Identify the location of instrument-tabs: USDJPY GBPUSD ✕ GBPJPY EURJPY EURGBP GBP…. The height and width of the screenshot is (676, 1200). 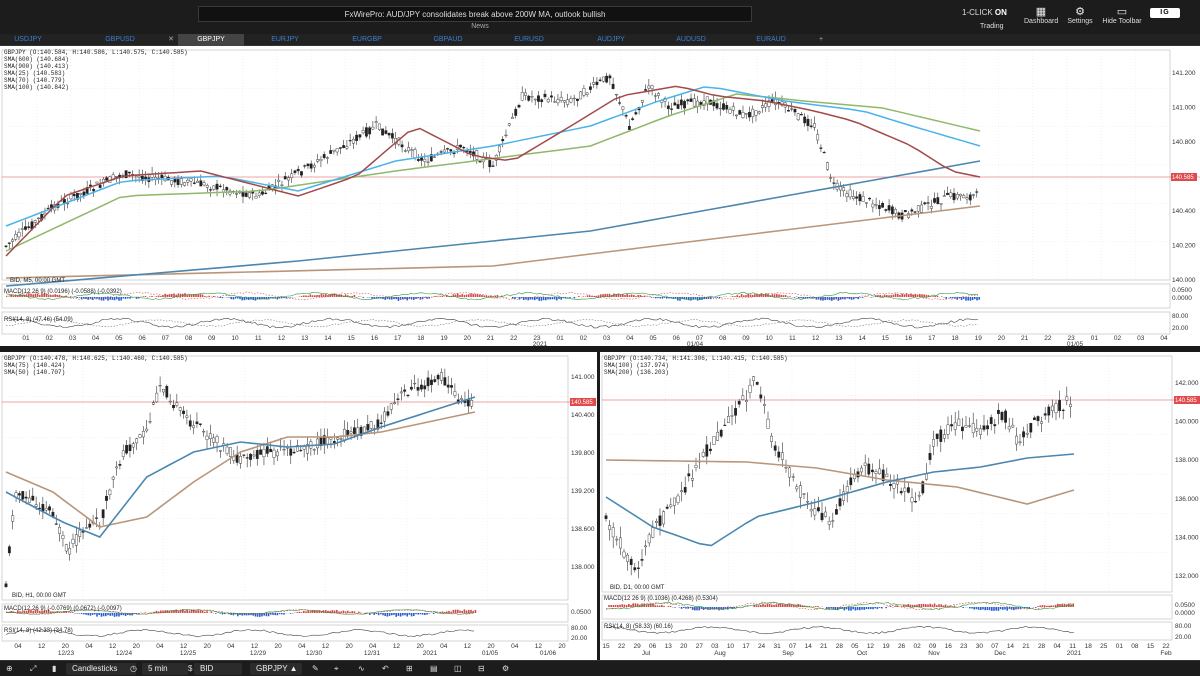
(600, 40).